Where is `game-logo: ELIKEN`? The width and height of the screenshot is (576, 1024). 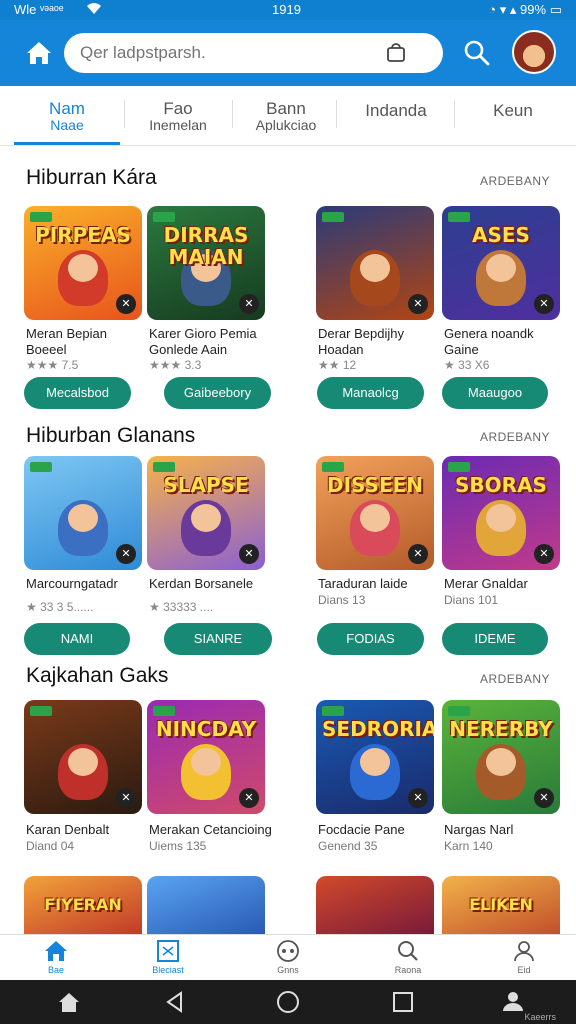
game-logo: ELIKEN is located at coordinates (501, 904).